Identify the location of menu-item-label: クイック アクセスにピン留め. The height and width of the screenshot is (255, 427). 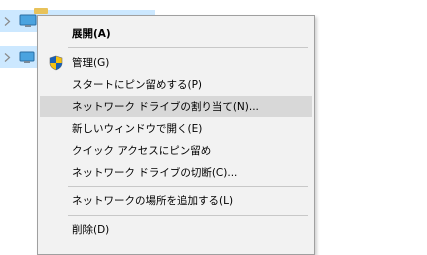
(142, 151).